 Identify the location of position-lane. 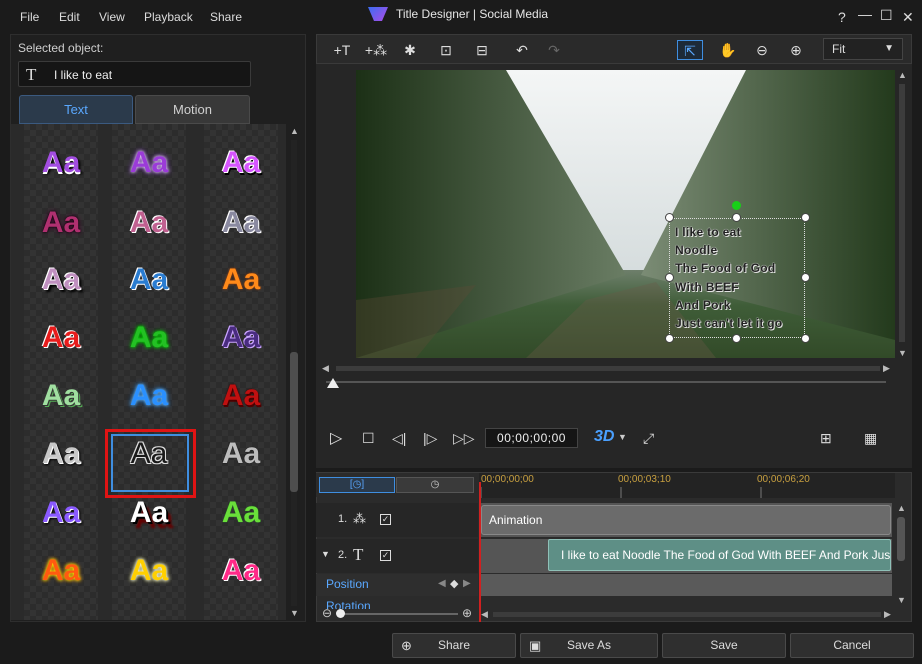
(685, 585).